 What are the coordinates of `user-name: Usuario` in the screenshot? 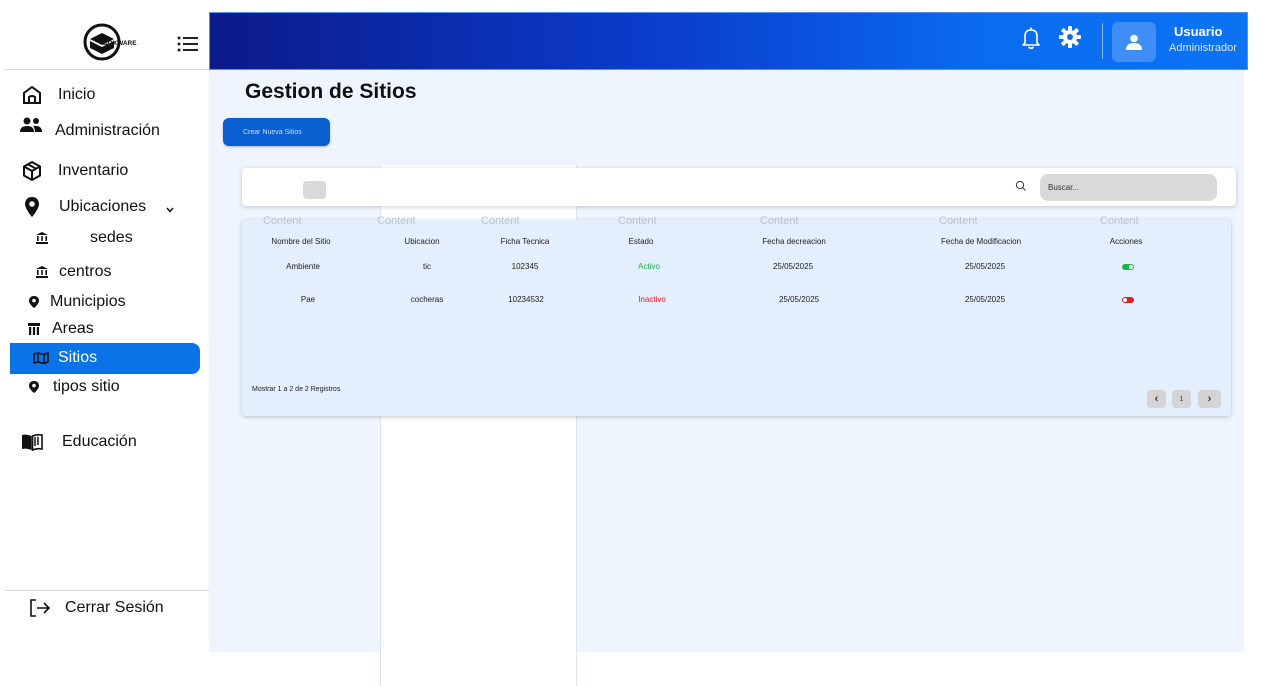 It's located at (1198, 31).